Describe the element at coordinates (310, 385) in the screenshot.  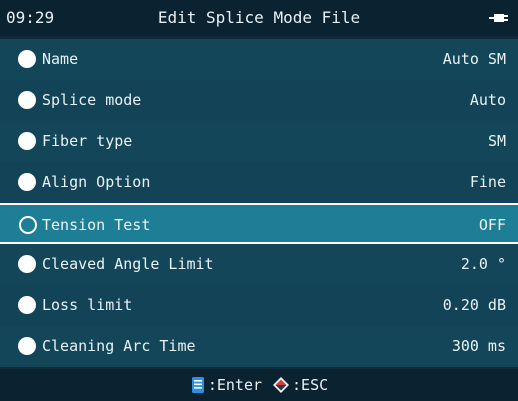
I see `esc-hint-label: :ESC` at that location.